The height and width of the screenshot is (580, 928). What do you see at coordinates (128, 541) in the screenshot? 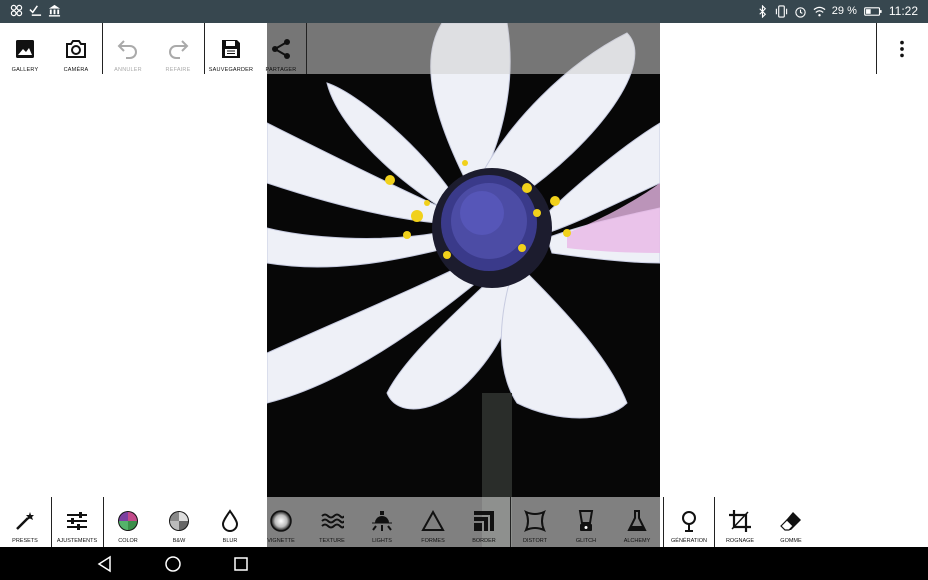
I see `tool-label: COLOR` at bounding box center [128, 541].